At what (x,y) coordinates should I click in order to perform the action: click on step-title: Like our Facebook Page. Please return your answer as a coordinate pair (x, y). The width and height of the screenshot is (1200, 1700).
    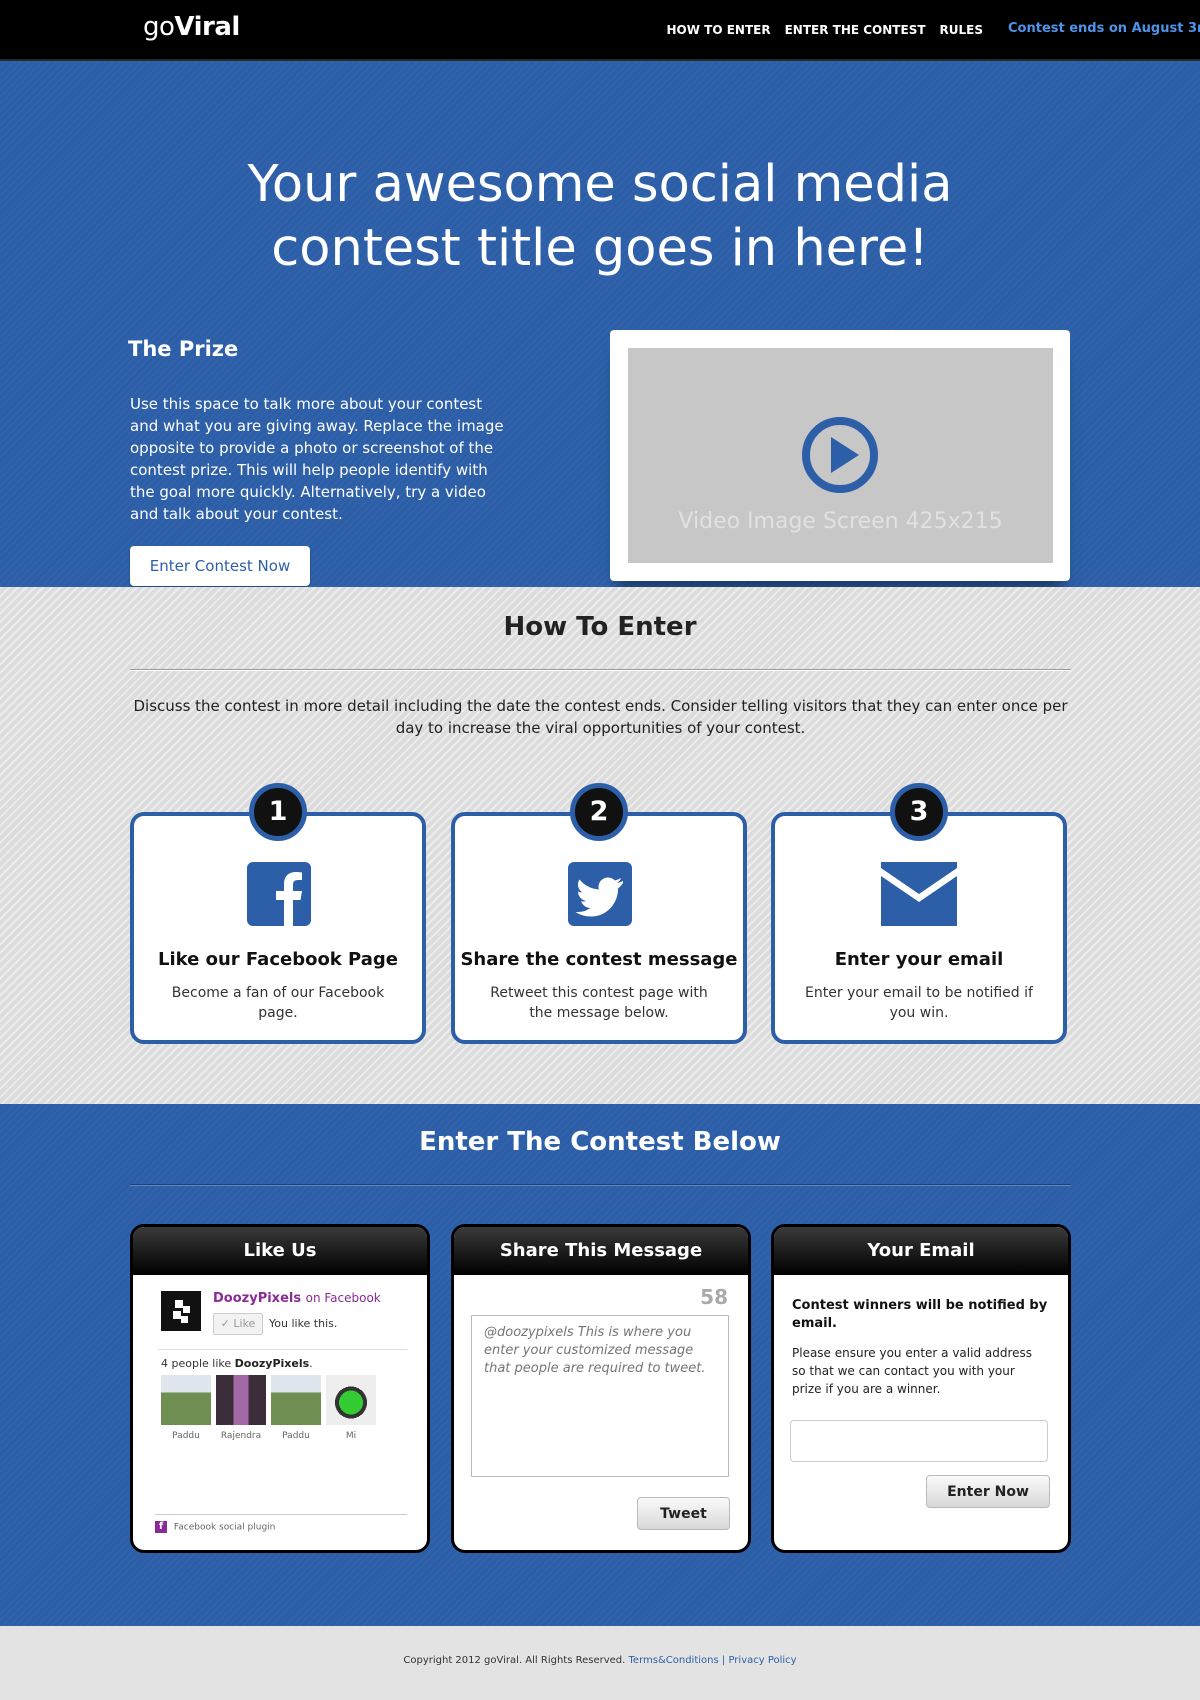
    Looking at the image, I should click on (278, 959).